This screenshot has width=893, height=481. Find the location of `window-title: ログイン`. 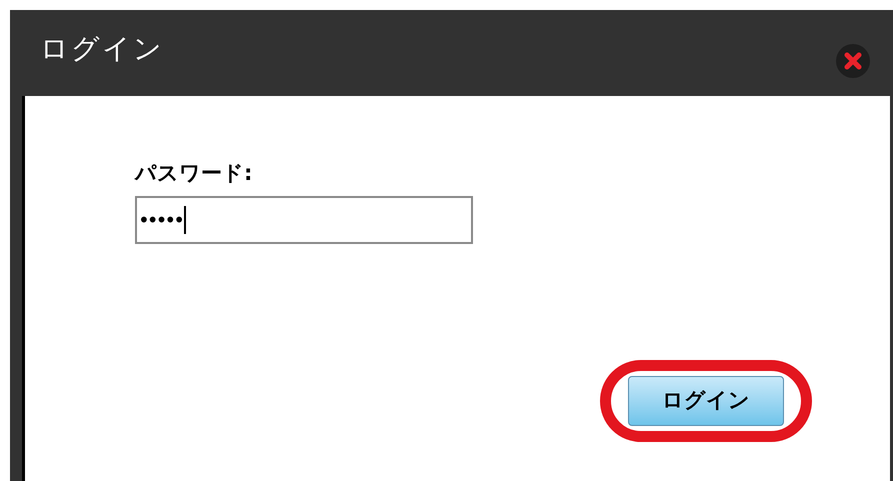

window-title: ログイン is located at coordinates (102, 49).